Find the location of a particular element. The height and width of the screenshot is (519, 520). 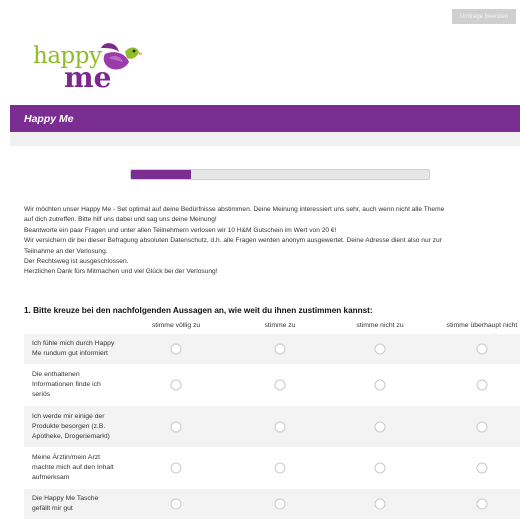

progress-bar is located at coordinates (280, 174).